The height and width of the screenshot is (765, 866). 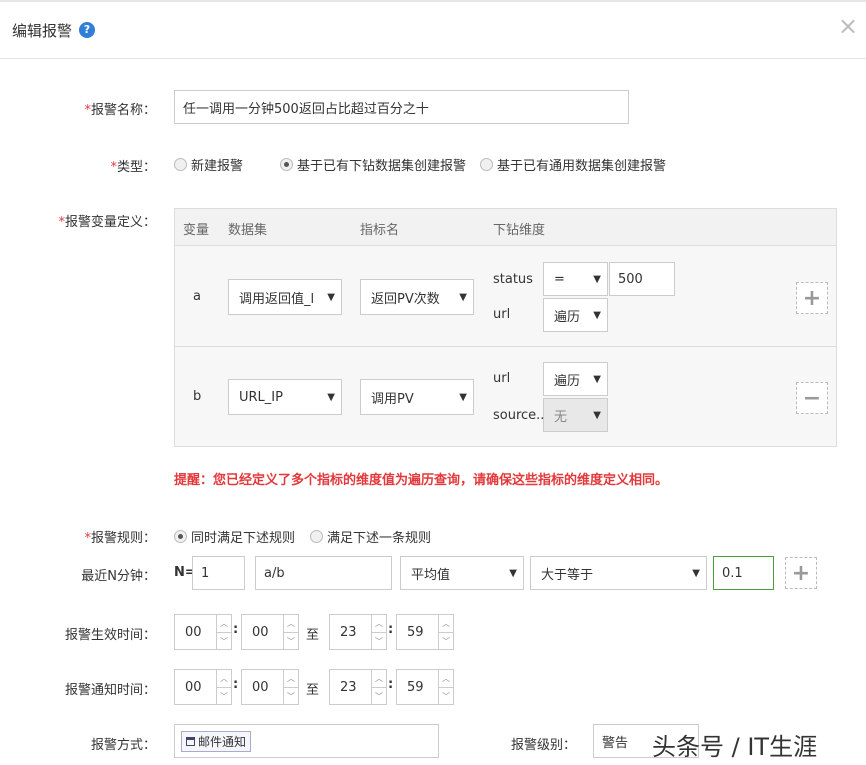 I want to click on dataset-select-b: URL_IP ▼, so click(x=285, y=397).